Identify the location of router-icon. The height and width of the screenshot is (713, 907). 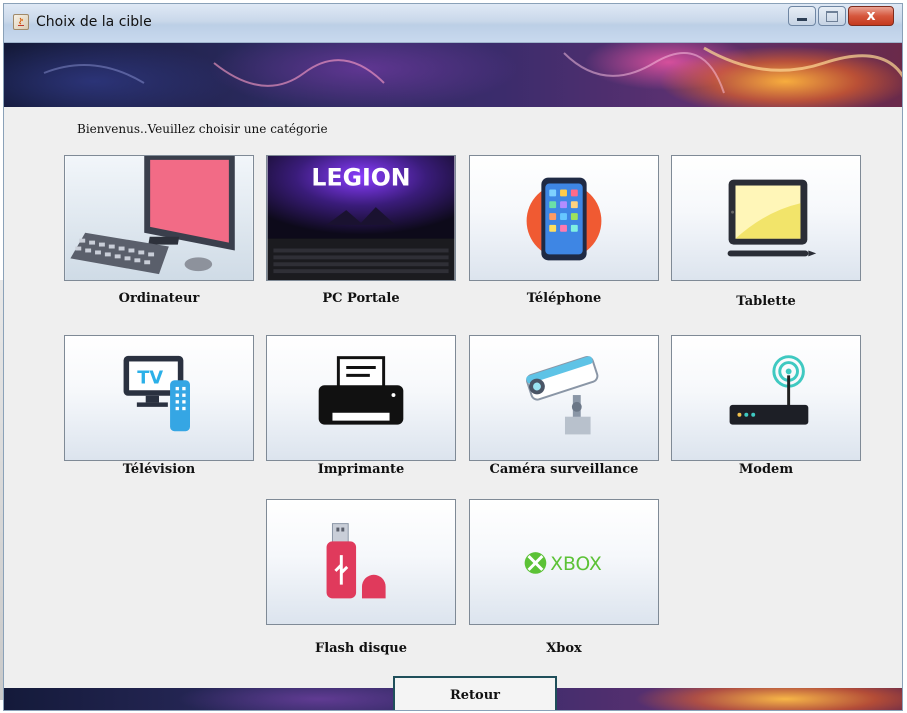
(769, 390).